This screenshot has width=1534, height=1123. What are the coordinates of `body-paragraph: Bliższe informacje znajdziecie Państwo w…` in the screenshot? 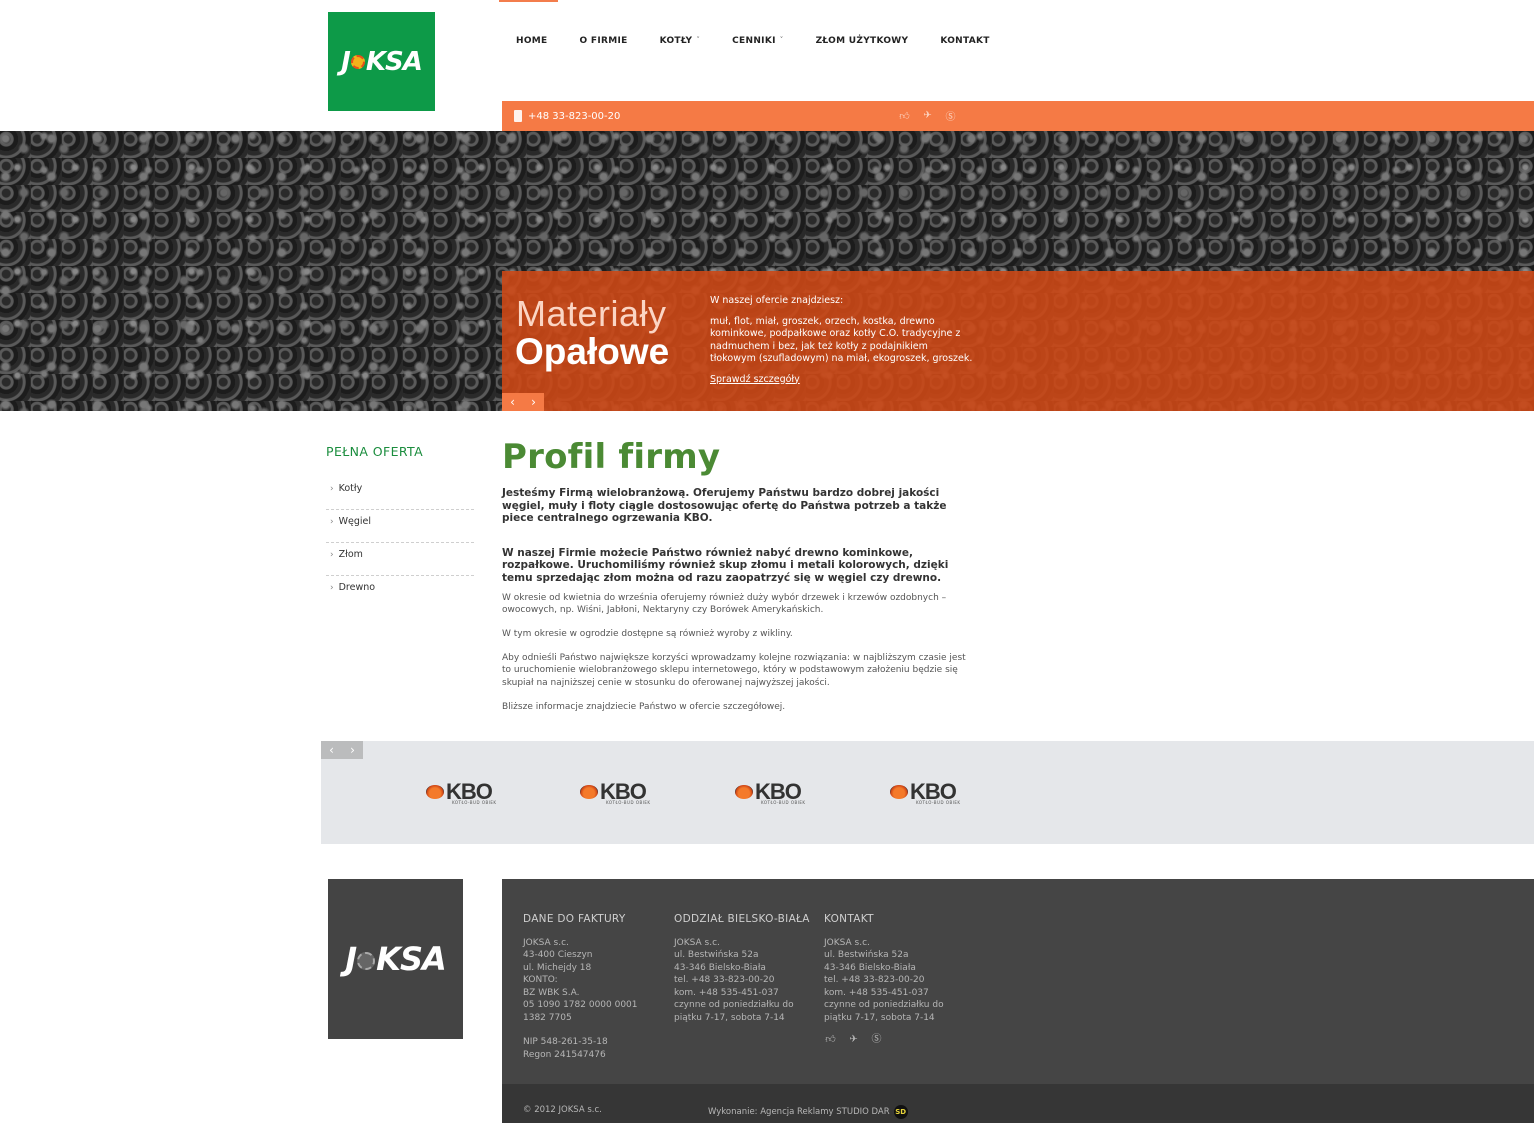 It's located at (644, 706).